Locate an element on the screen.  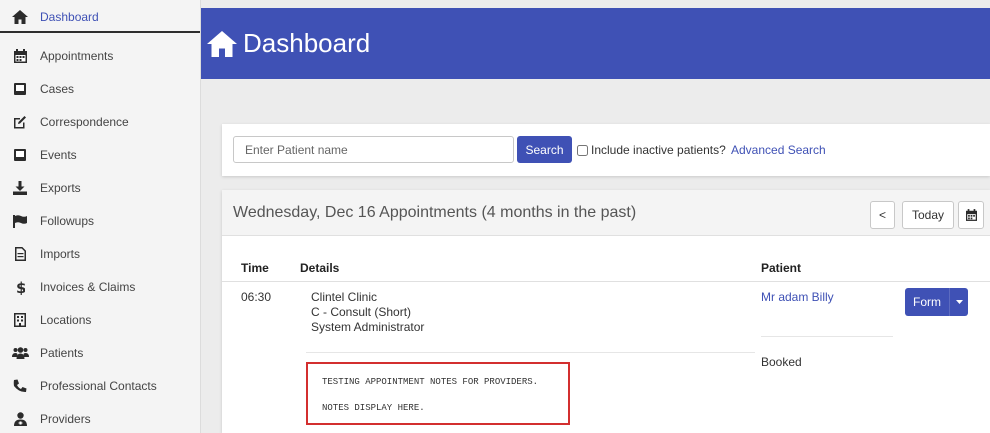
sidebar-item-label: Exports is located at coordinates (60, 188).